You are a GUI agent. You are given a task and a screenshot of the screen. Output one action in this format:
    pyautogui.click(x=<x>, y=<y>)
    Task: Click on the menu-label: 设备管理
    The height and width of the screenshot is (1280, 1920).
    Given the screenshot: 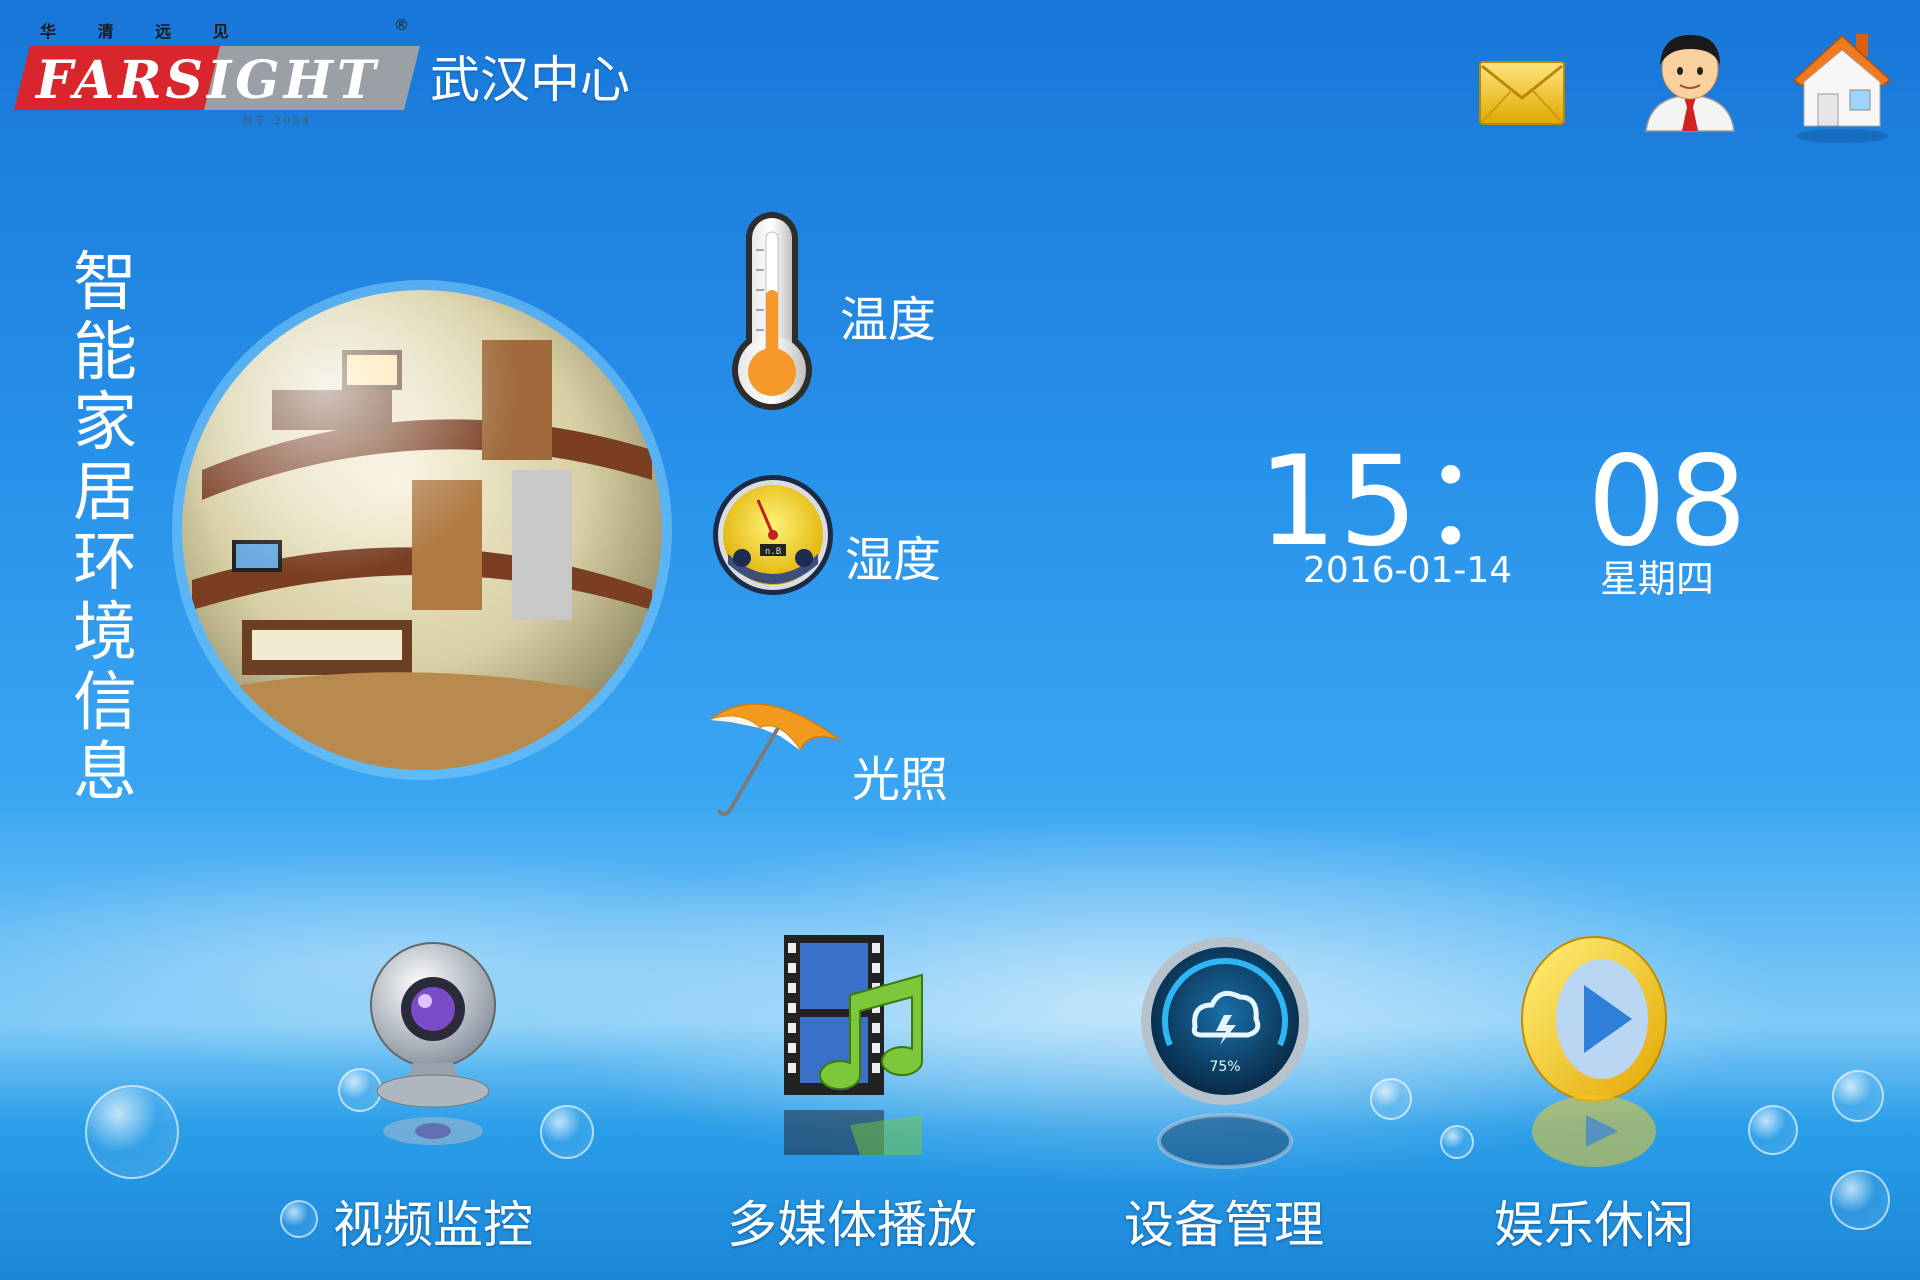 What is the action you would take?
    pyautogui.click(x=1224, y=1225)
    